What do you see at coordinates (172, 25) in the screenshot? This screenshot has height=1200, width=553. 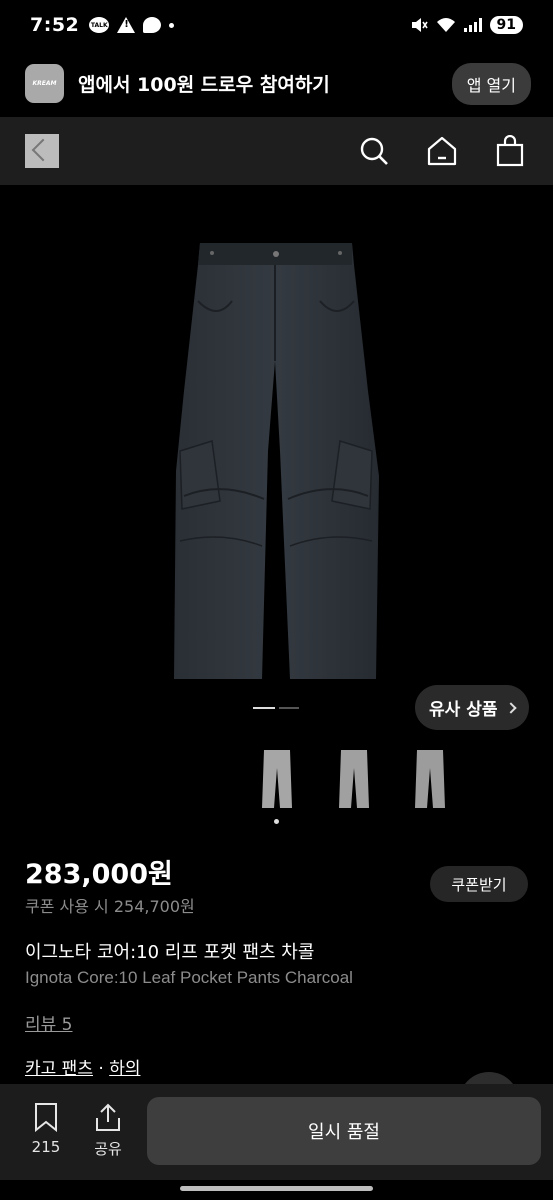 I see `more-notifications-icon` at bounding box center [172, 25].